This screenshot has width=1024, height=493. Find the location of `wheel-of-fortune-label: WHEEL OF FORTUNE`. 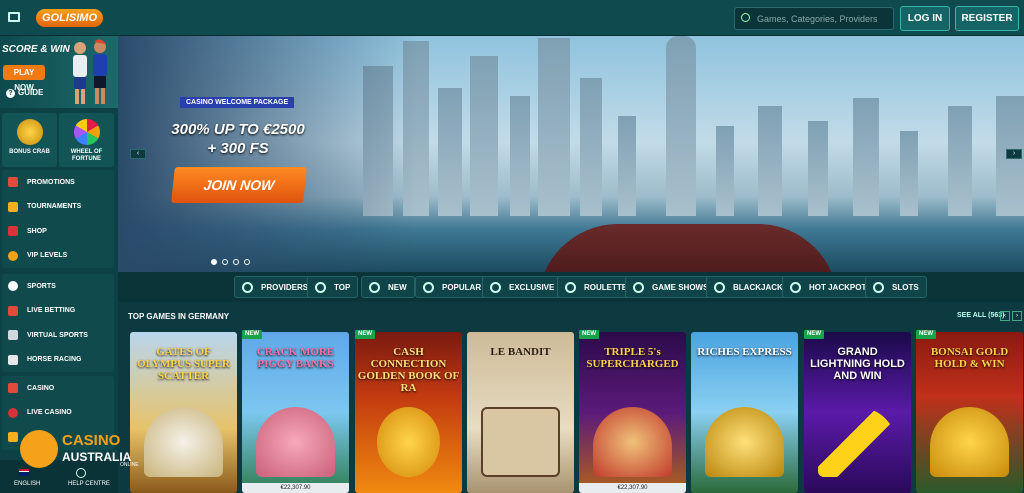

wheel-of-fortune-label: WHEEL OF FORTUNE is located at coordinates (86, 155).